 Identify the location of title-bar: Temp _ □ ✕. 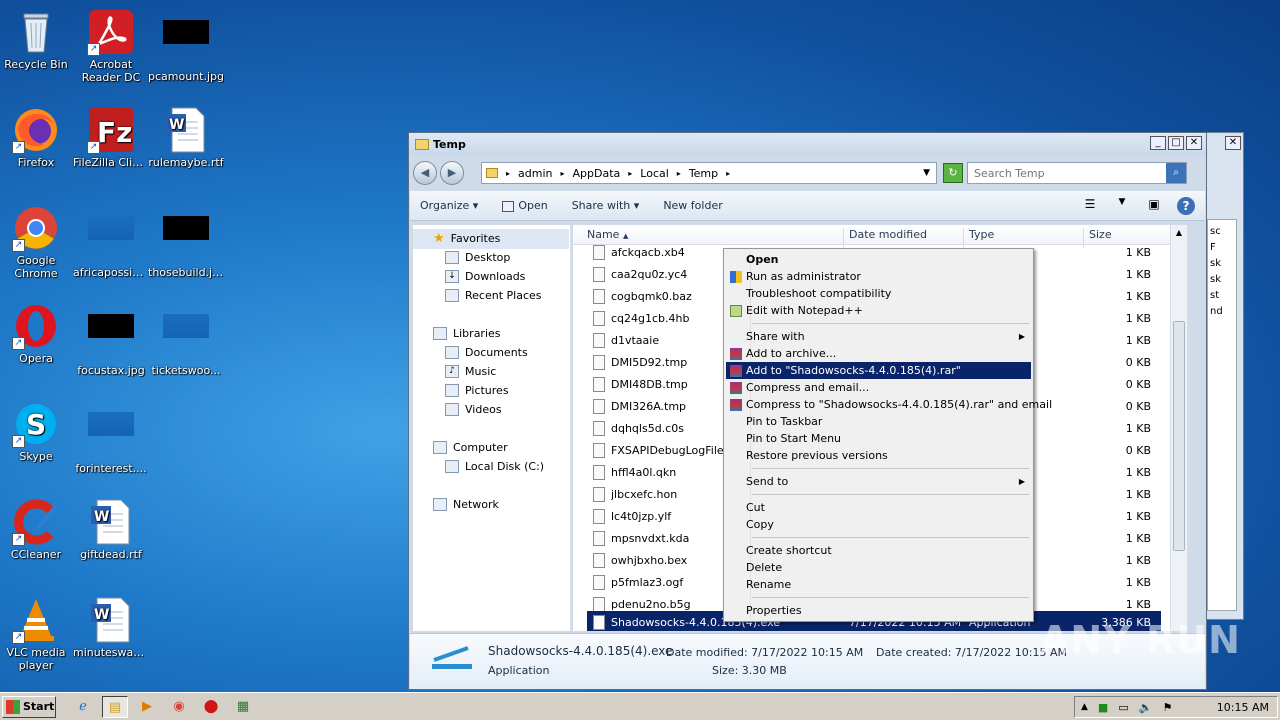
(807, 144).